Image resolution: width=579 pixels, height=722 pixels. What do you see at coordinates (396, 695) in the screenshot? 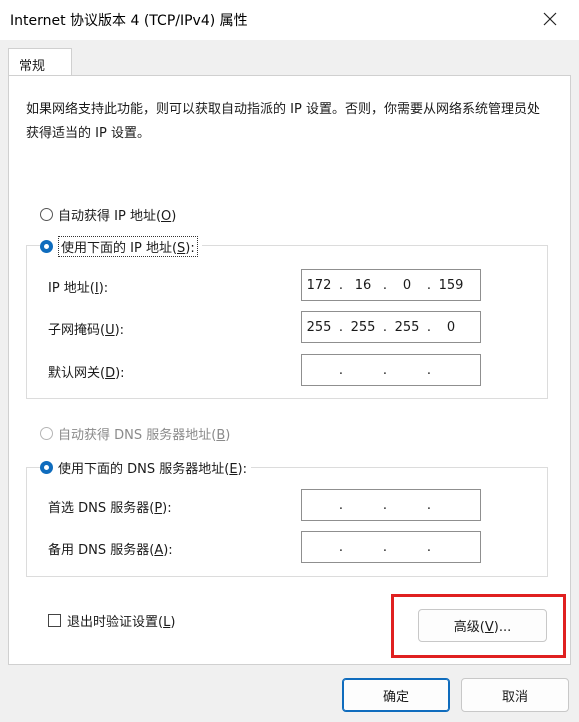
I see `ok-button: 确定` at bounding box center [396, 695].